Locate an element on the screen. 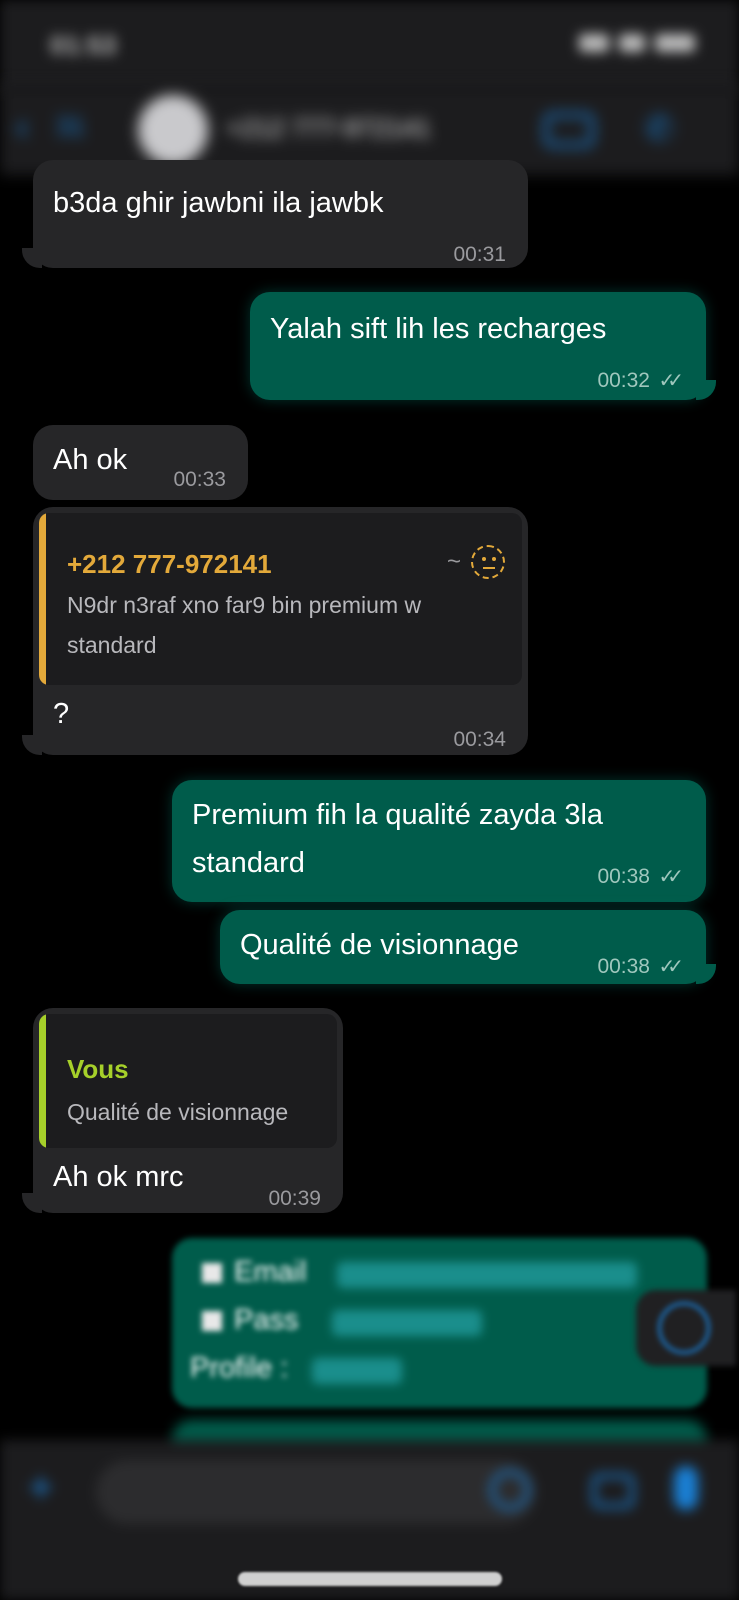  signal-icon is located at coordinates (594, 43).